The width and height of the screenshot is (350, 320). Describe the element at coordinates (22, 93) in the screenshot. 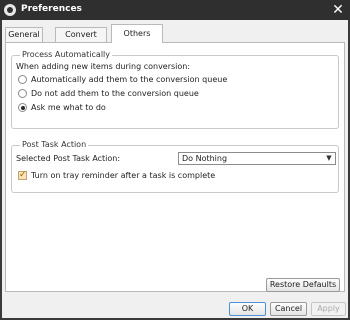

I see `radio-do-not-add` at that location.